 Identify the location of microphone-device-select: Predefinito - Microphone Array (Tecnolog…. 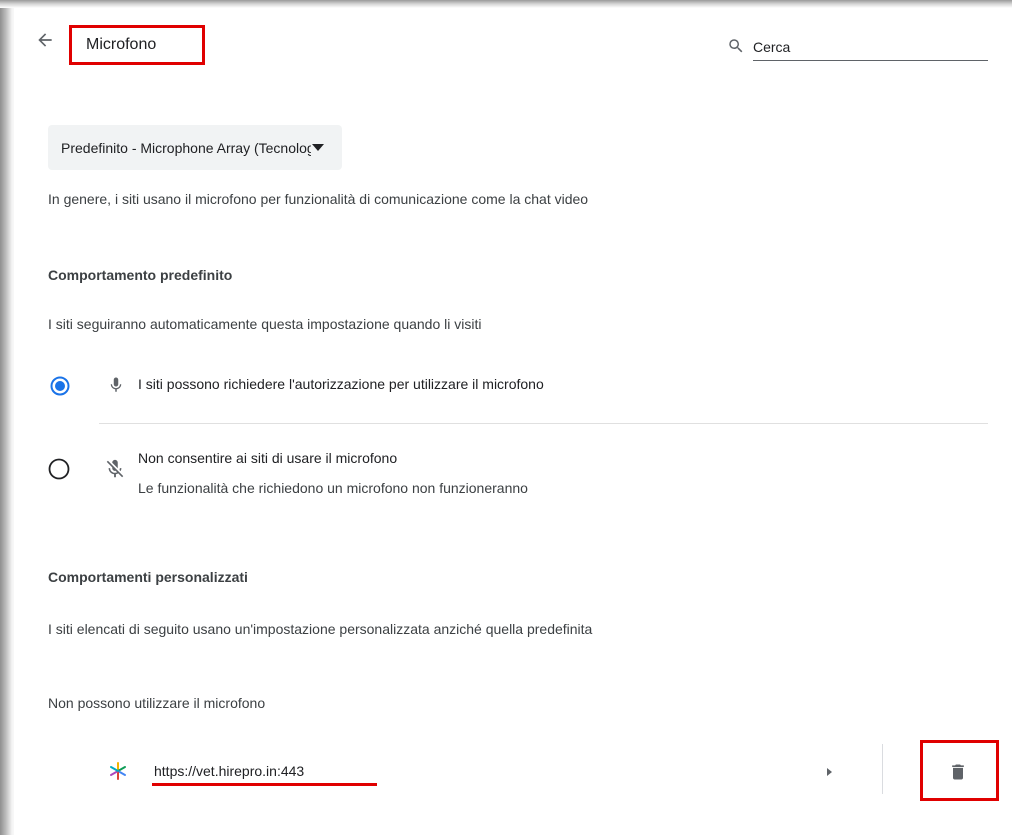
(195, 147).